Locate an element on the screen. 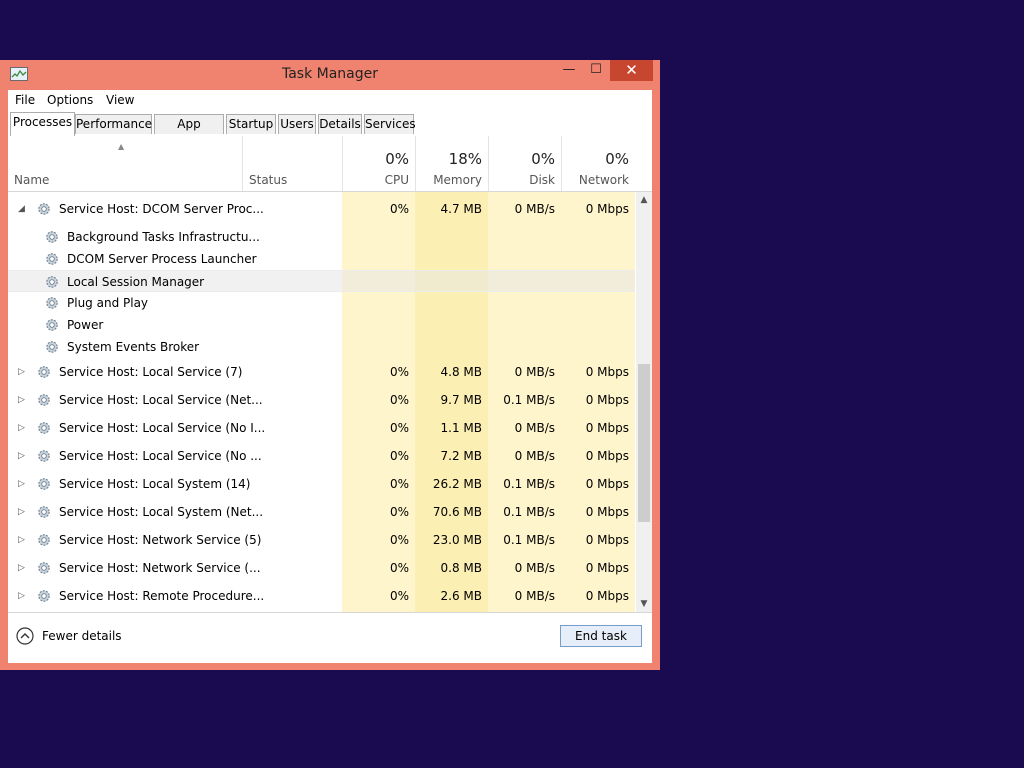  vertical-scrollbar: ▲ ▼ is located at coordinates (644, 402).